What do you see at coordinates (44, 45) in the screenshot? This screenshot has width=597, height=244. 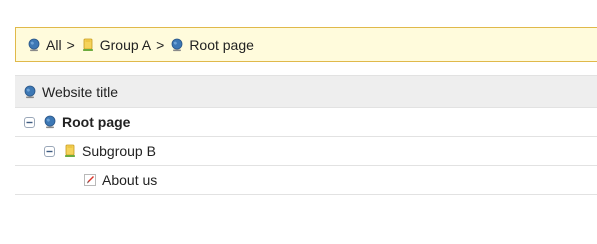 I see `breadcrumb-item-all: All` at bounding box center [44, 45].